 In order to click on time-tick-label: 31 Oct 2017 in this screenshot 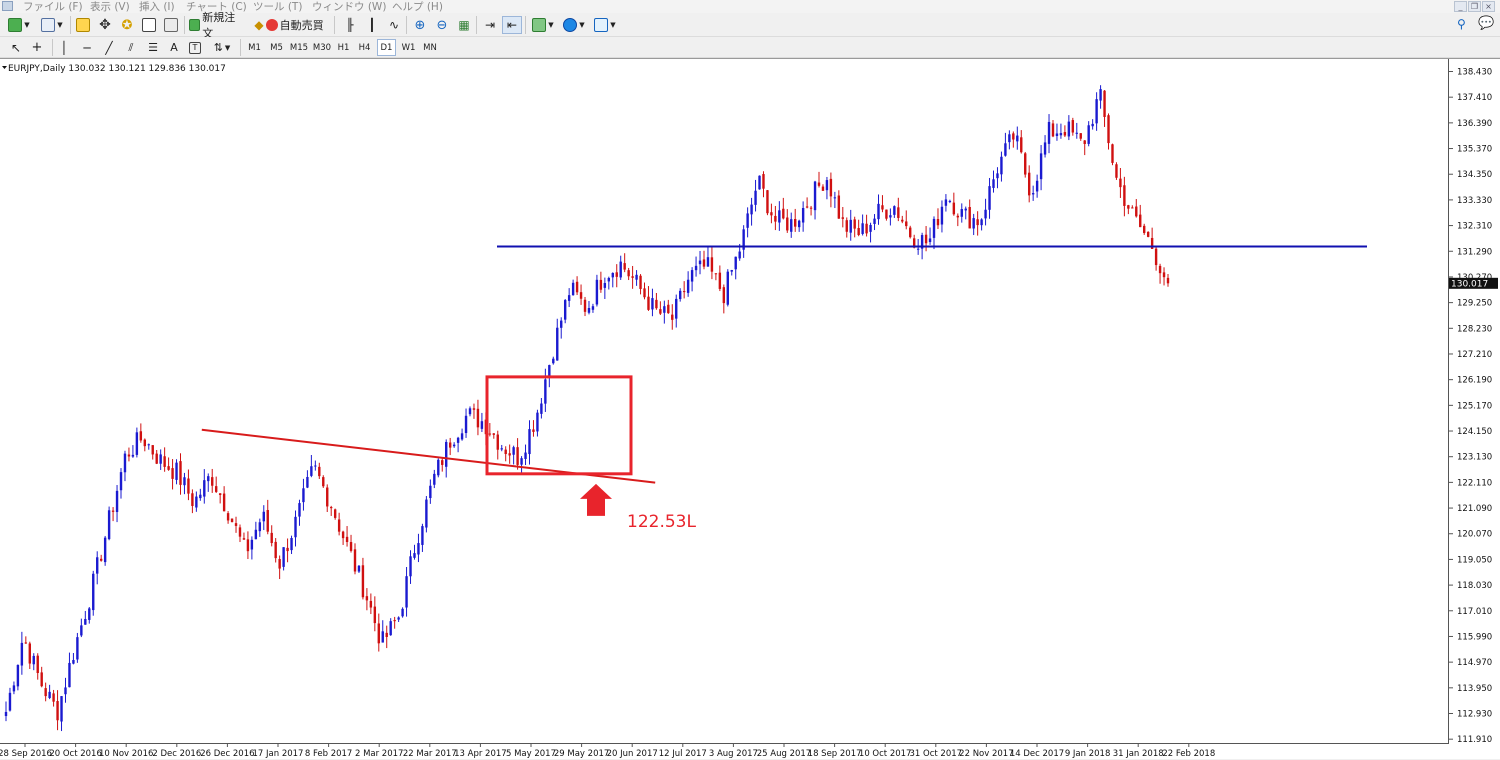, I will do `click(936, 754)`.